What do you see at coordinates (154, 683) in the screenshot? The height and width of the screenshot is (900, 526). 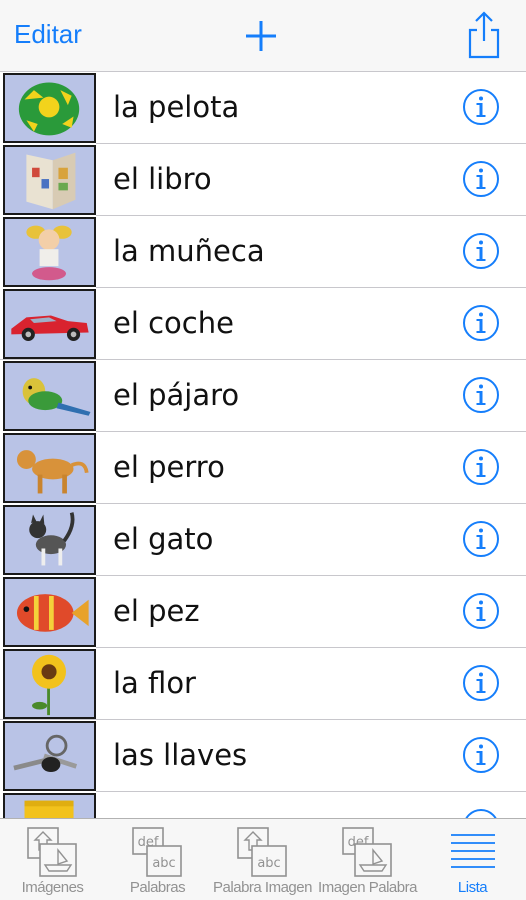 I see `item-word: la flor` at bounding box center [154, 683].